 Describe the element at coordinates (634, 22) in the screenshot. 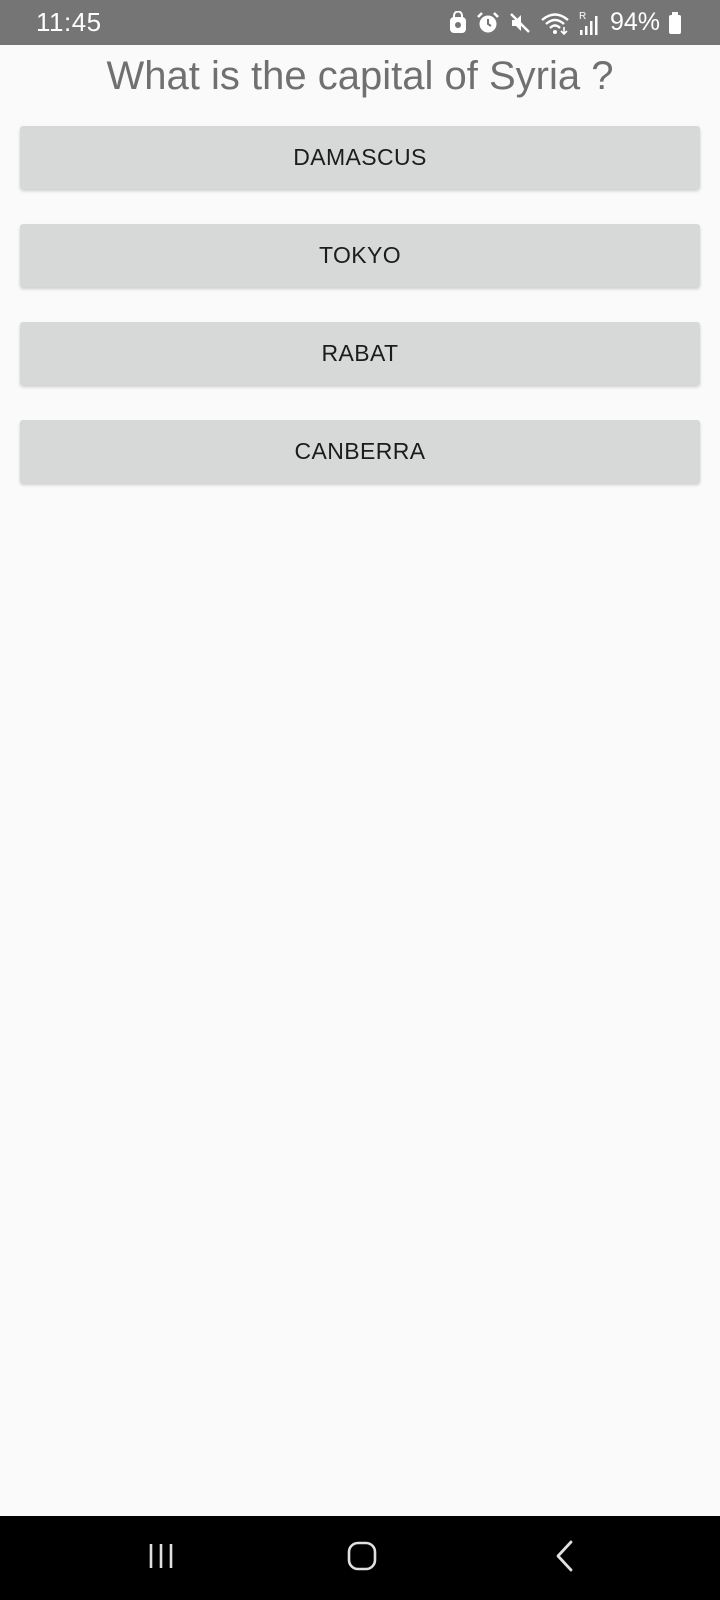

I see `battery-percent: 94%` at that location.